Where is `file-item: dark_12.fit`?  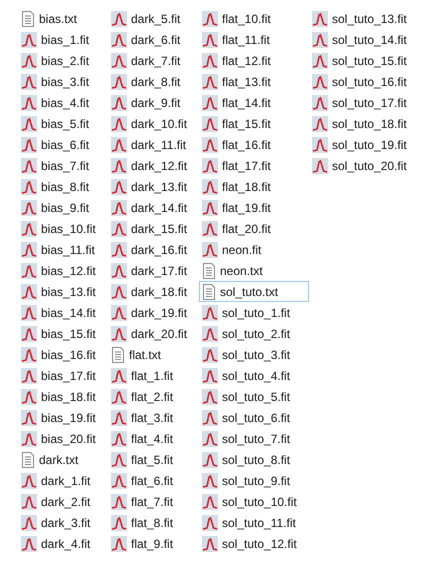
file-item: dark_12.fit is located at coordinates (153, 165).